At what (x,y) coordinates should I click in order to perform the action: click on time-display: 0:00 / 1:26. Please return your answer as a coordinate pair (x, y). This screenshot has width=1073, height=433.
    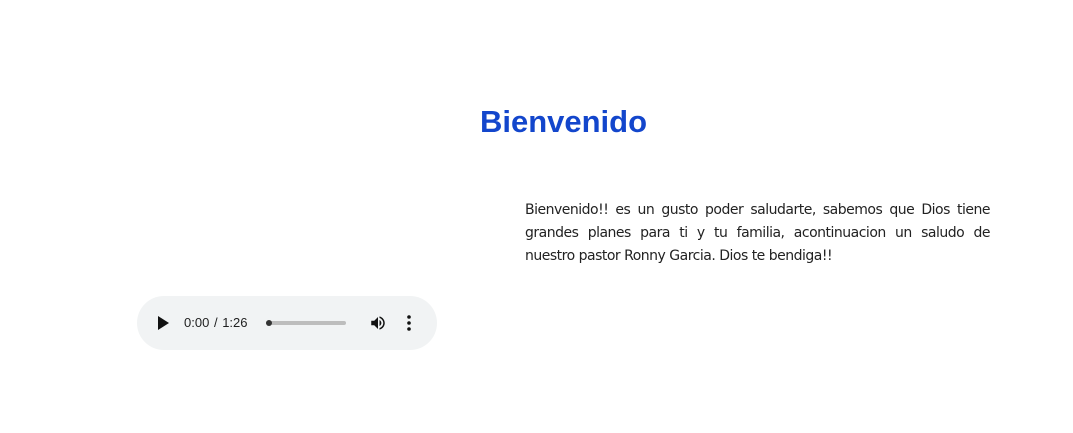
    Looking at the image, I should click on (216, 323).